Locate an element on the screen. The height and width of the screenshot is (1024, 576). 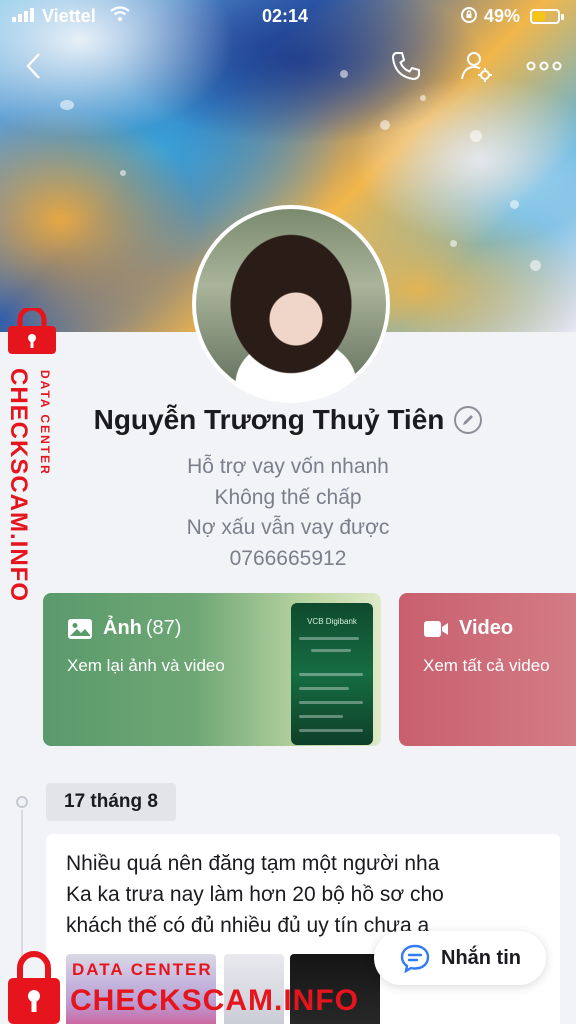
videos-card: Video Xem tất cả video is located at coordinates (487, 669).